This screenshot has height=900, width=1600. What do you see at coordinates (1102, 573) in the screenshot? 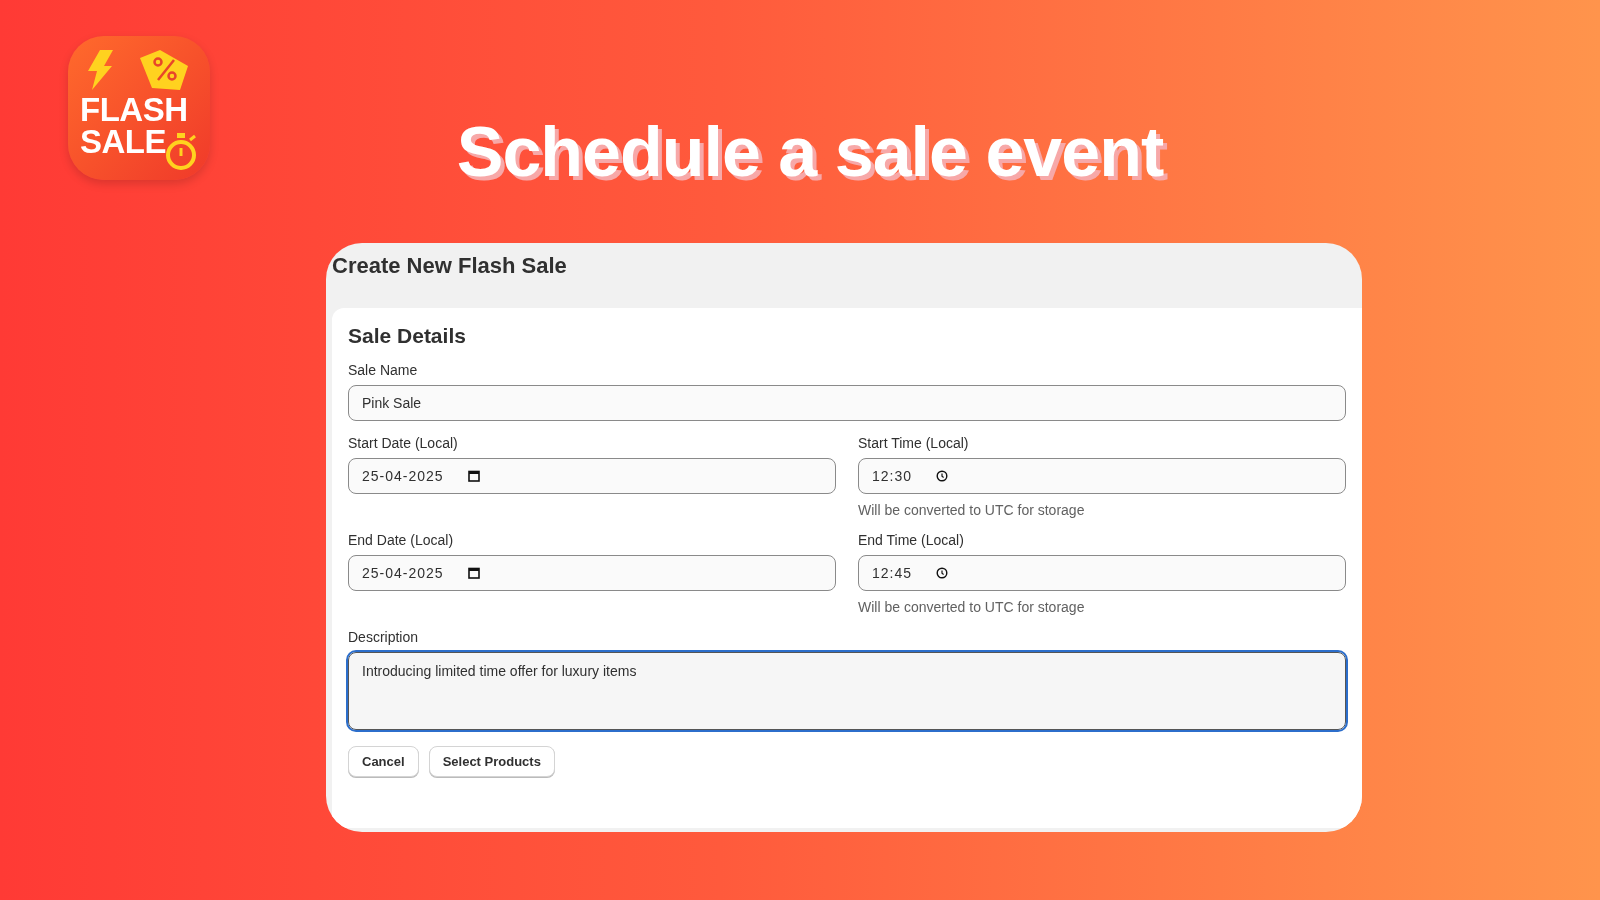
I see `time-field: 12:45` at bounding box center [1102, 573].